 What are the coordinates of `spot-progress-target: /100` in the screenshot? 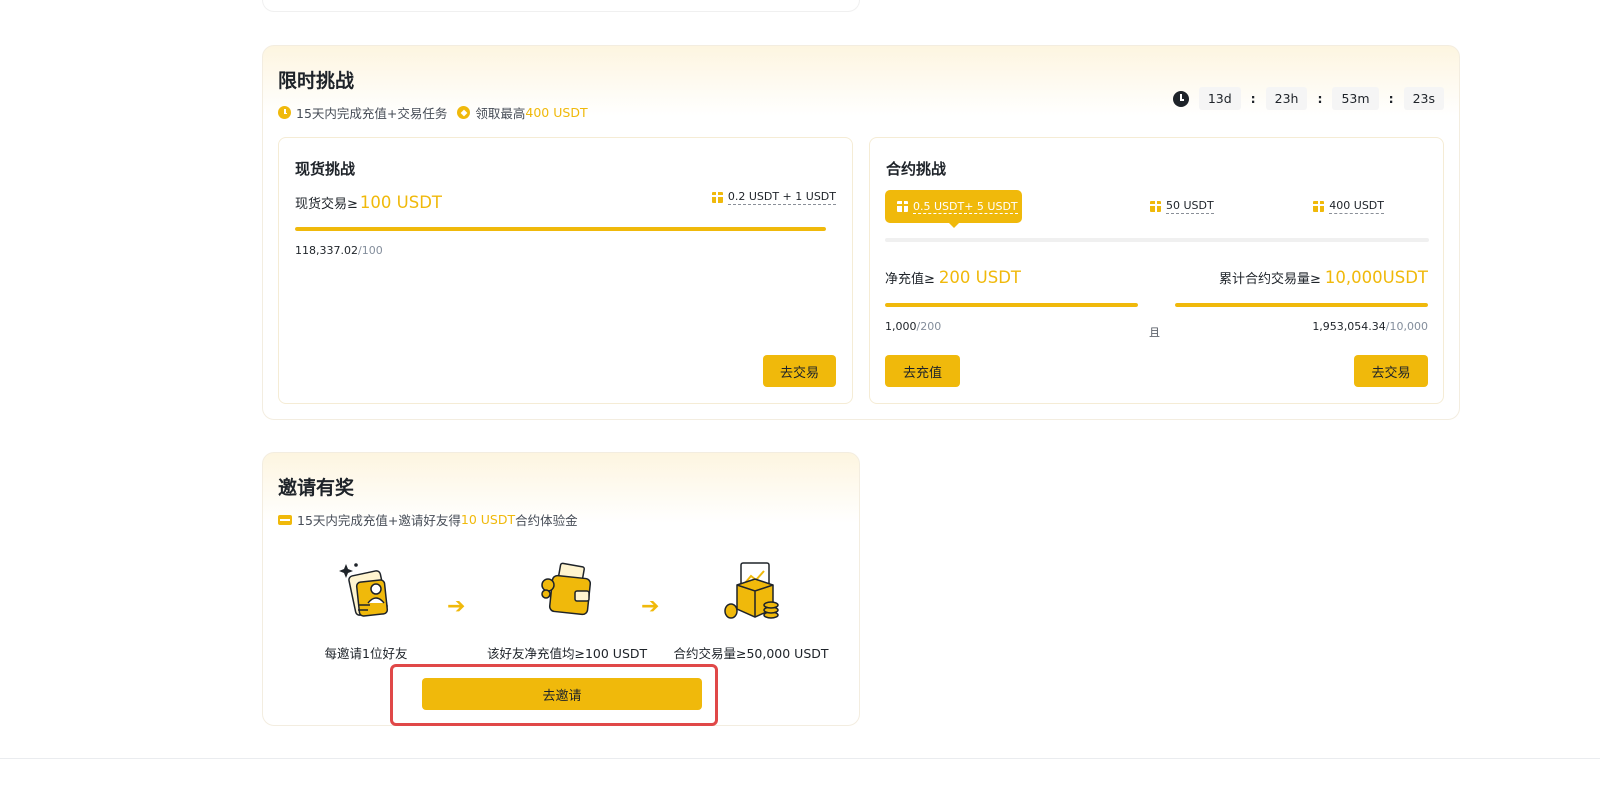 It's located at (370, 250).